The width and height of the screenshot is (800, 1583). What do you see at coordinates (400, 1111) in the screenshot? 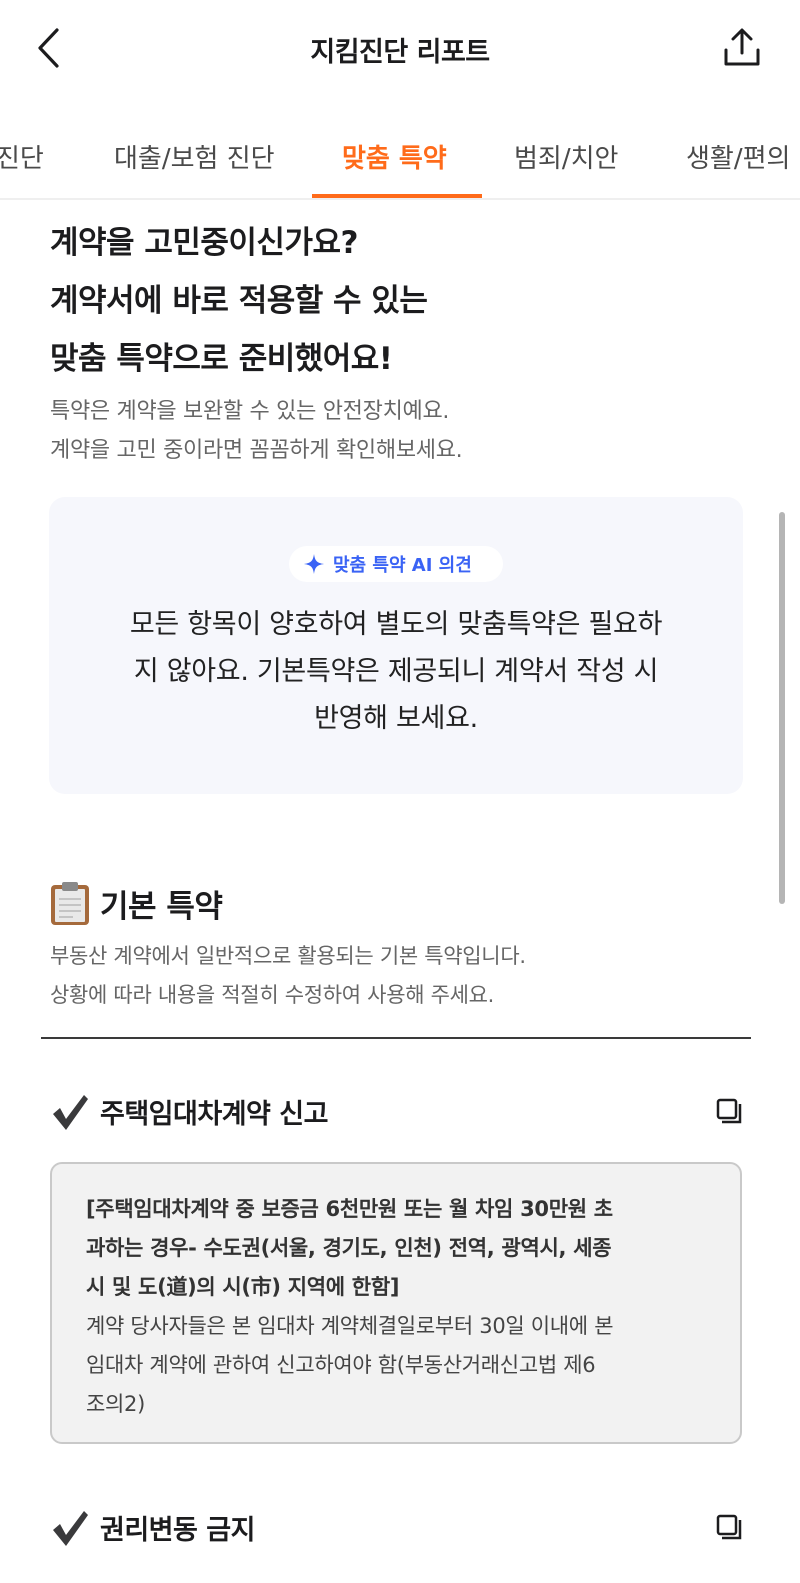
I see `clause-header: 주택임대차계약 신고` at bounding box center [400, 1111].